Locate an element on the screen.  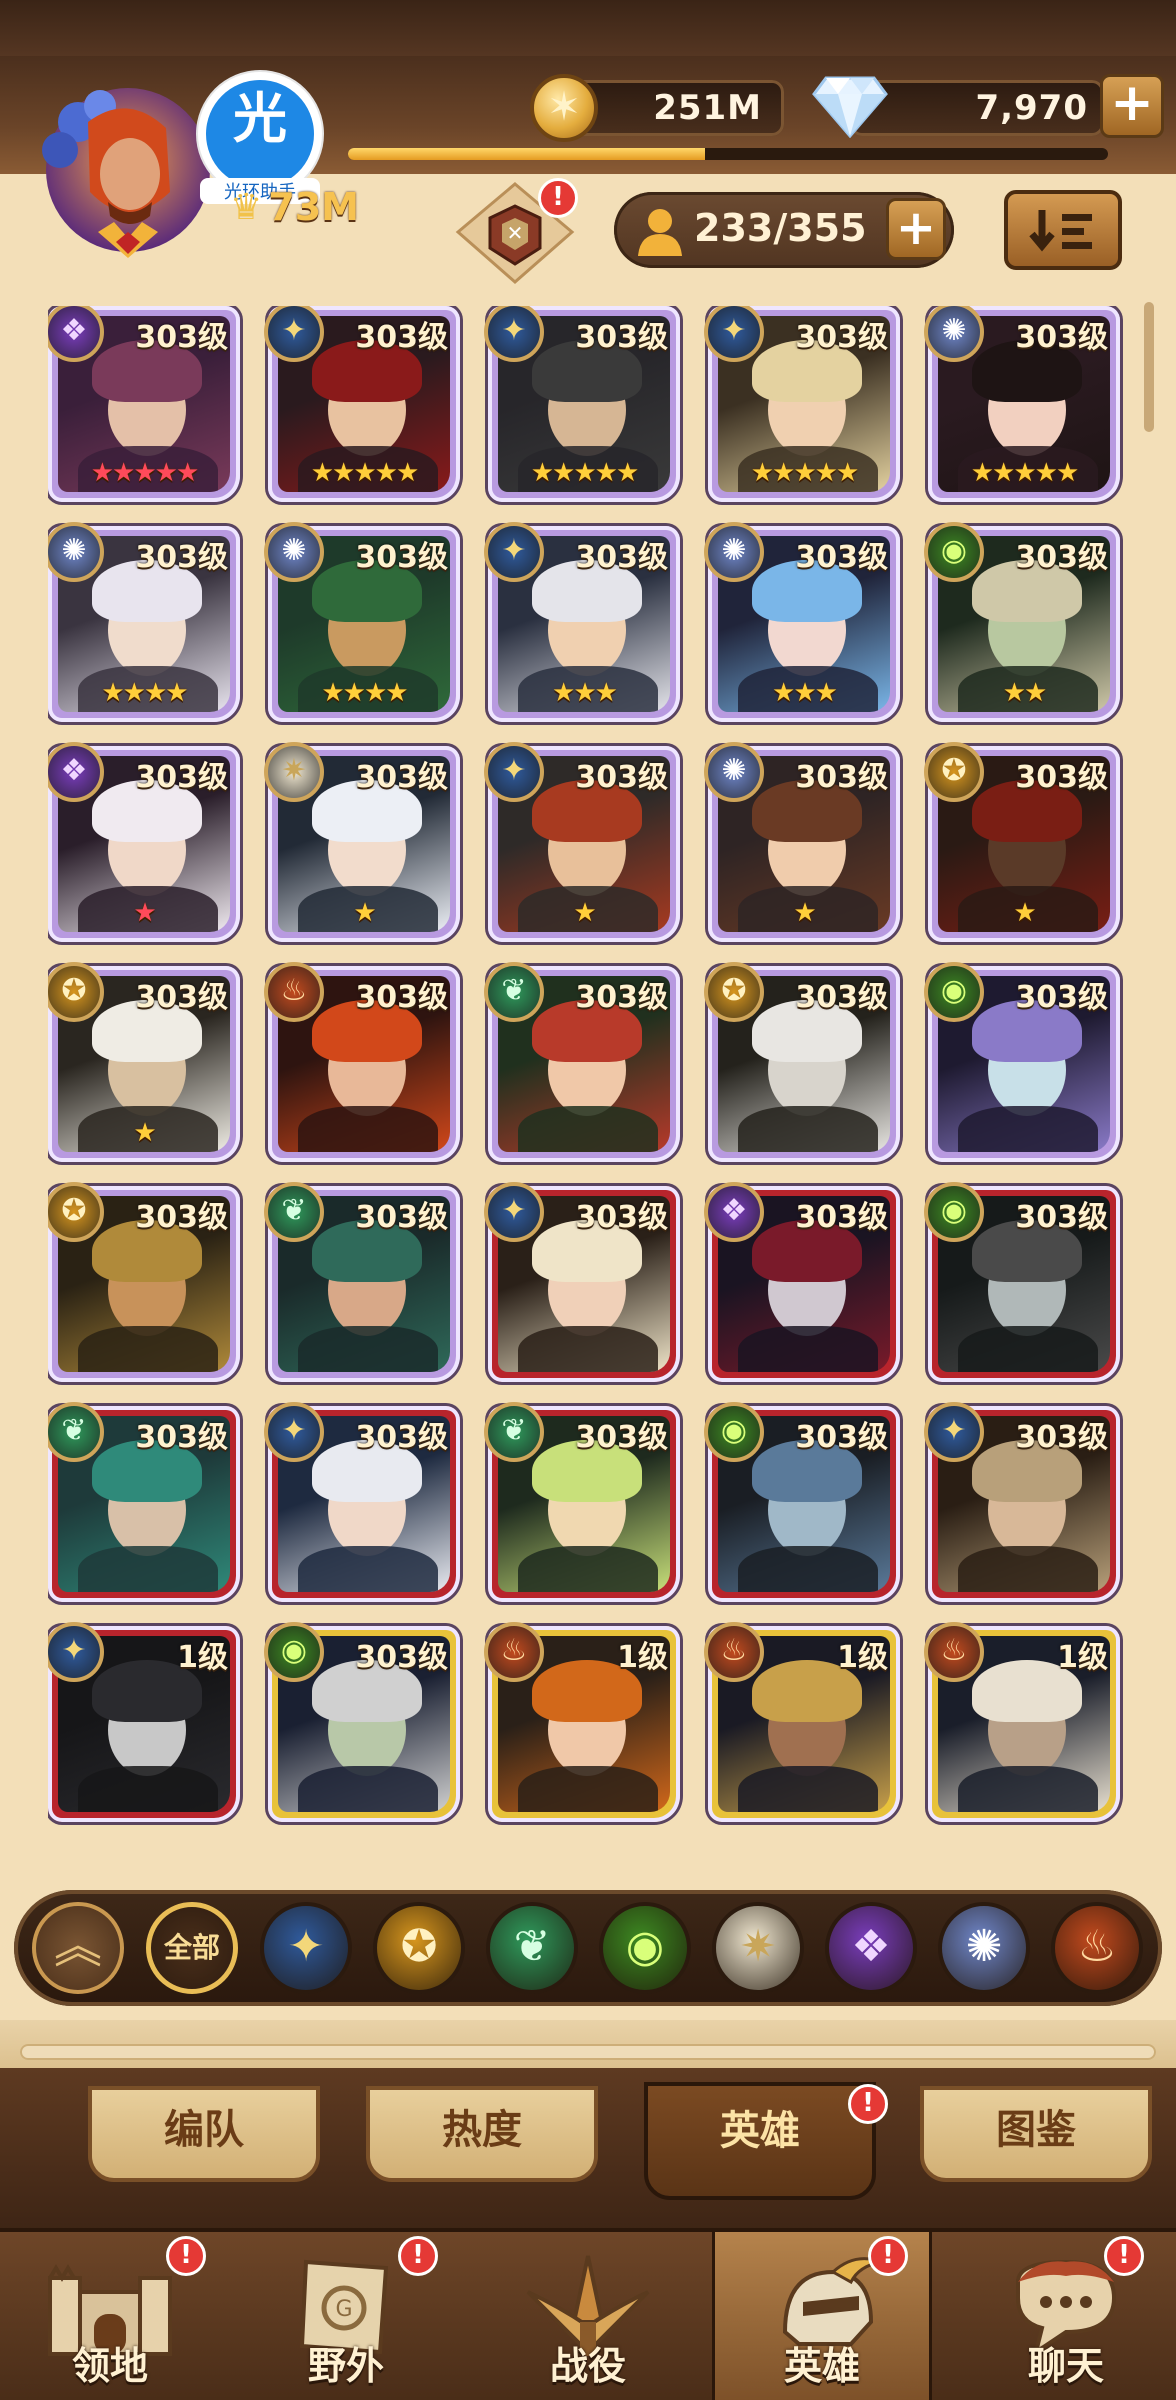
tab-formation: 编队 is located at coordinates (204, 2134).